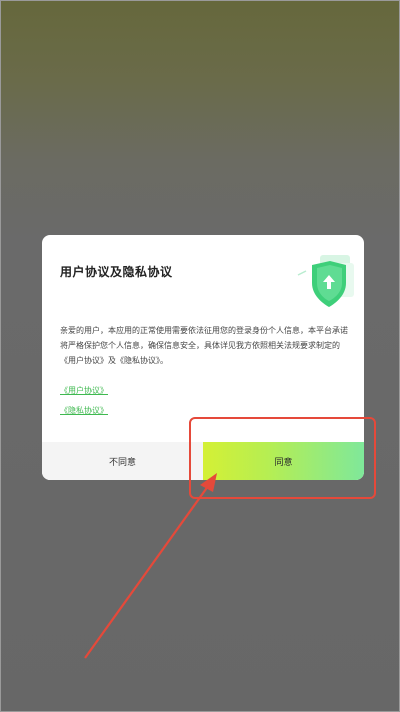 Image resolution: width=400 pixels, height=712 pixels. What do you see at coordinates (84, 390) in the screenshot?
I see `user-agreement-link: 《用户协议》` at bounding box center [84, 390].